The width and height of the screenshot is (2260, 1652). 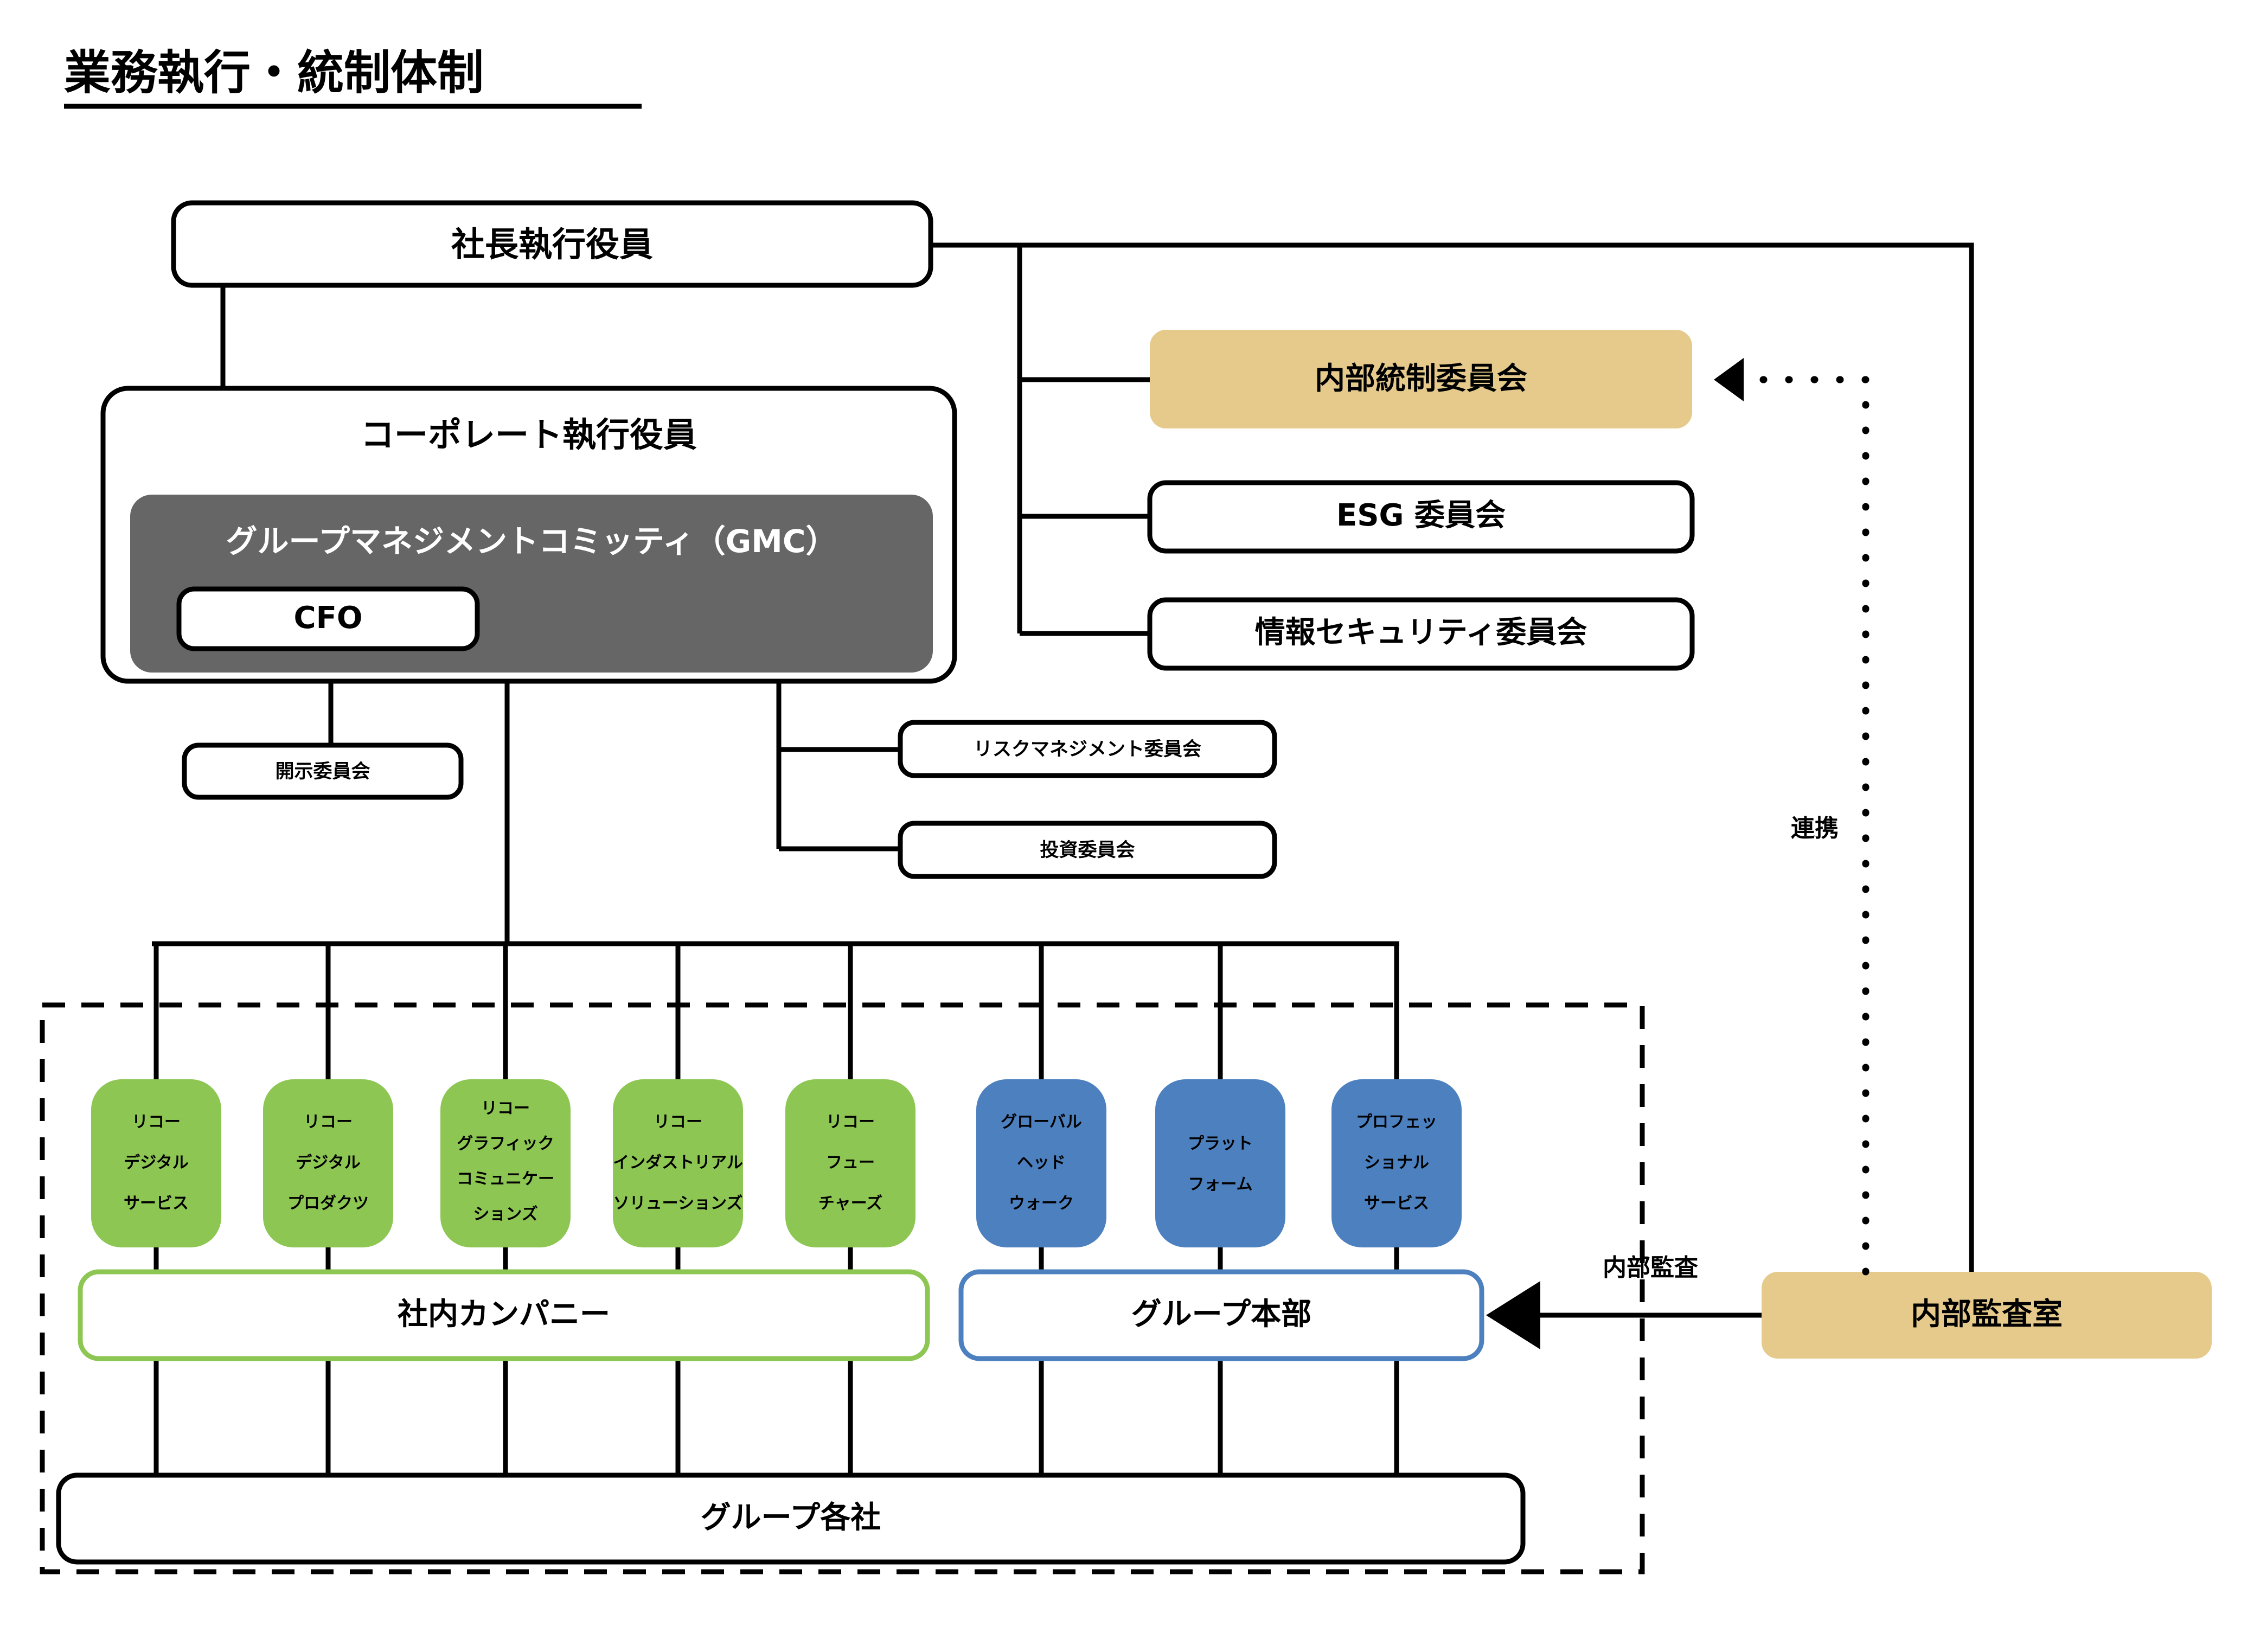 What do you see at coordinates (1624, 1301) in the screenshot?
I see `internal-audit-arrow: 内部監査` at bounding box center [1624, 1301].